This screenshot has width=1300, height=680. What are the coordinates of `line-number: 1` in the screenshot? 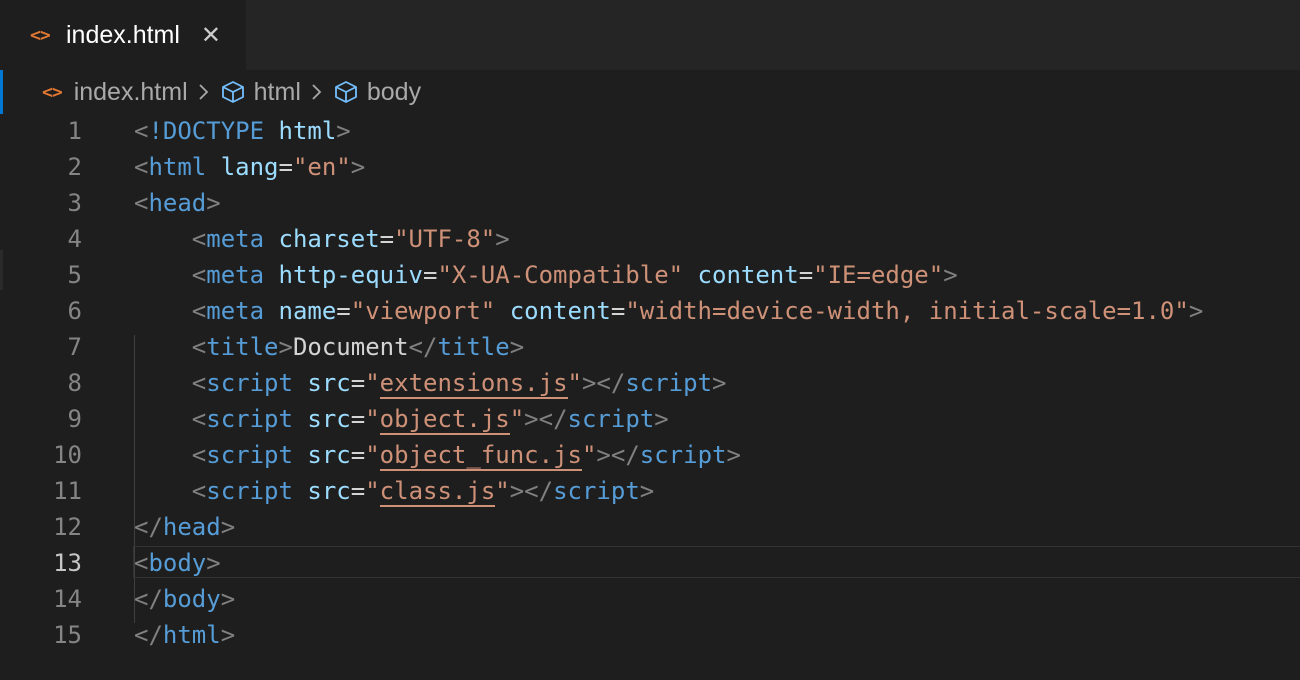 It's located at (74, 131).